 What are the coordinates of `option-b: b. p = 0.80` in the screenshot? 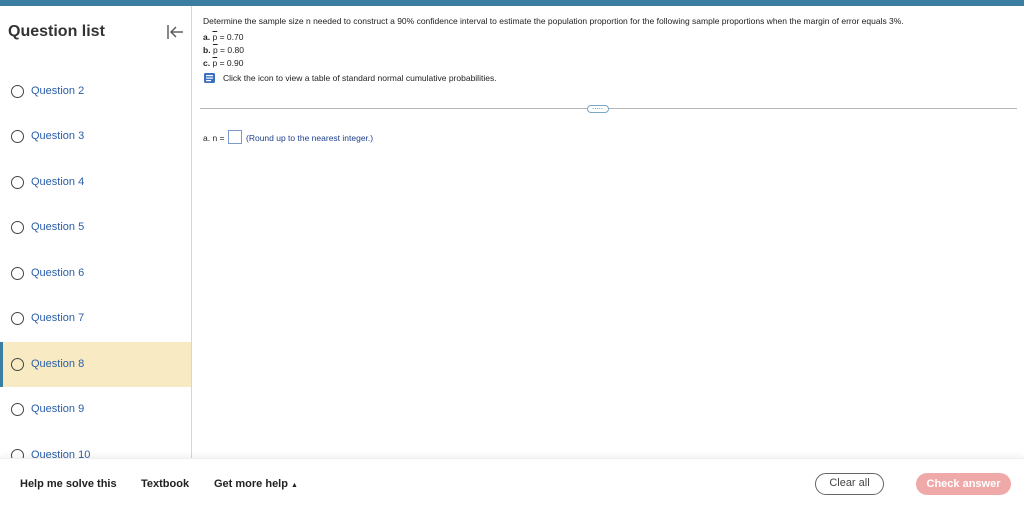 It's located at (223, 50).